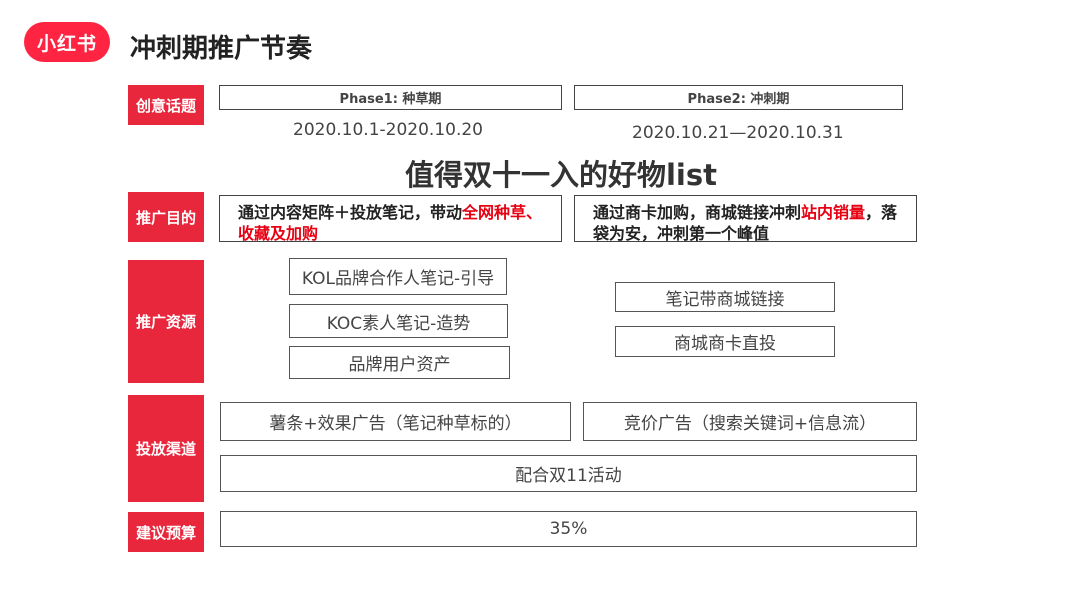 This screenshot has width=1080, height=608. I want to click on xiaohongshu-logo: 小红书, so click(67, 42).